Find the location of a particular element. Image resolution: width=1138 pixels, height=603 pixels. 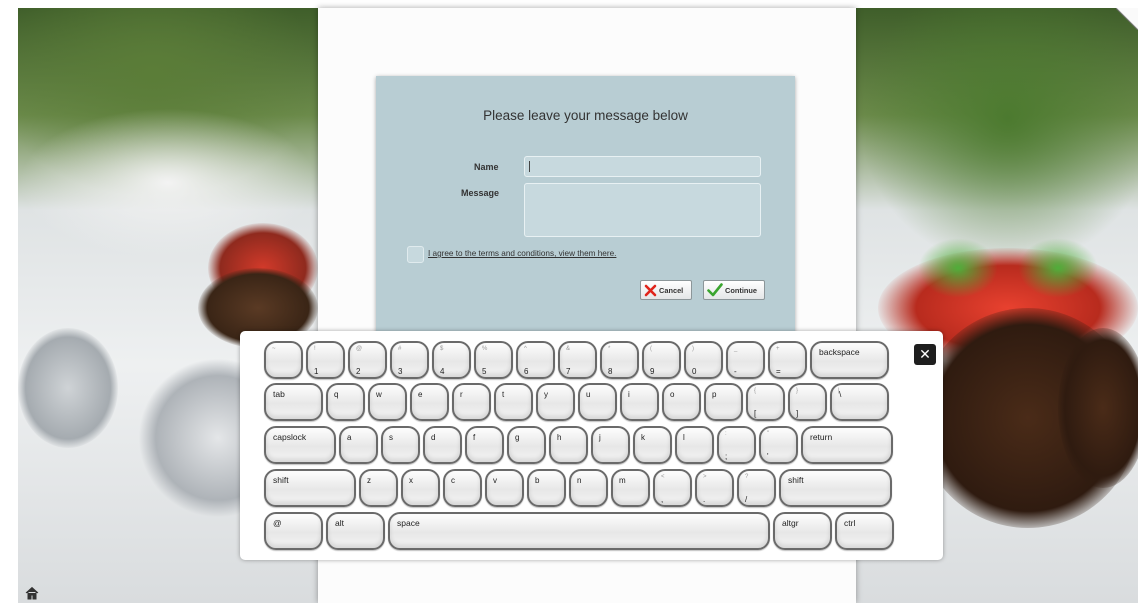

key-label: ' is located at coordinates (768, 456).